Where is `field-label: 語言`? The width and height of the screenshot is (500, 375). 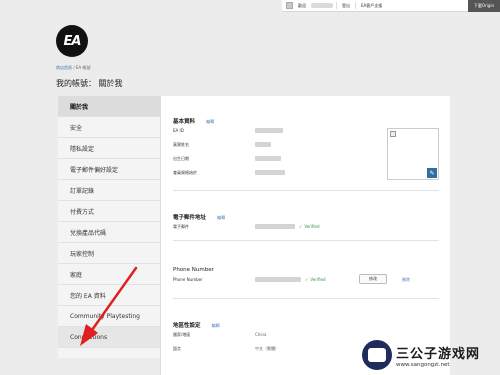 field-label: 語言 is located at coordinates (177, 348).